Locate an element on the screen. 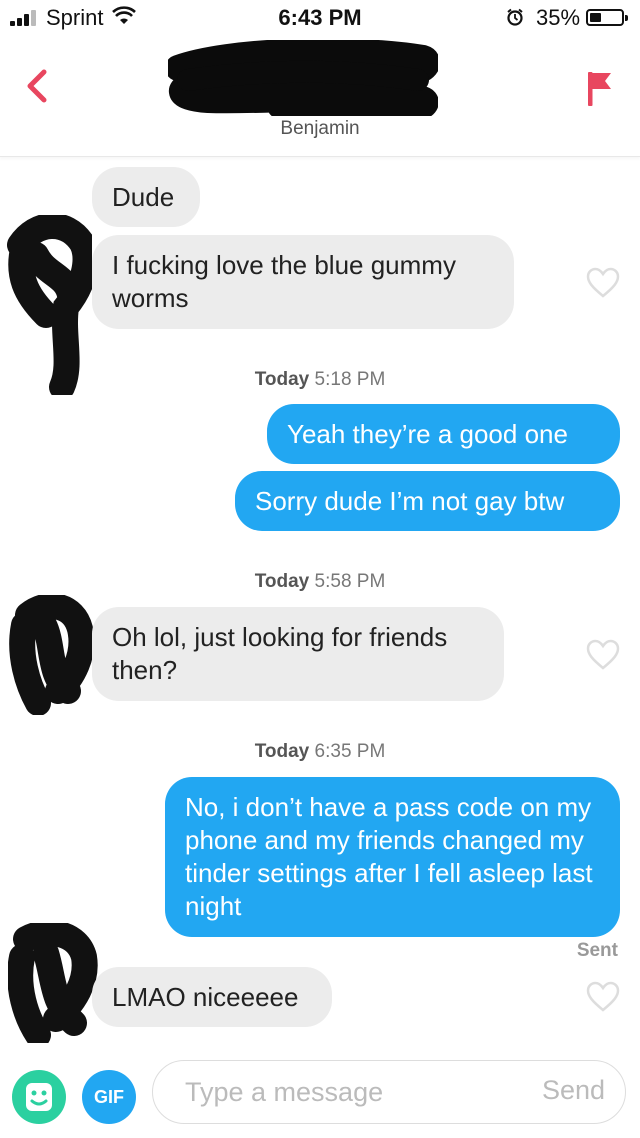 This screenshot has width=640, height=1138. chat-header: Benjamin is located at coordinates (320, 96).